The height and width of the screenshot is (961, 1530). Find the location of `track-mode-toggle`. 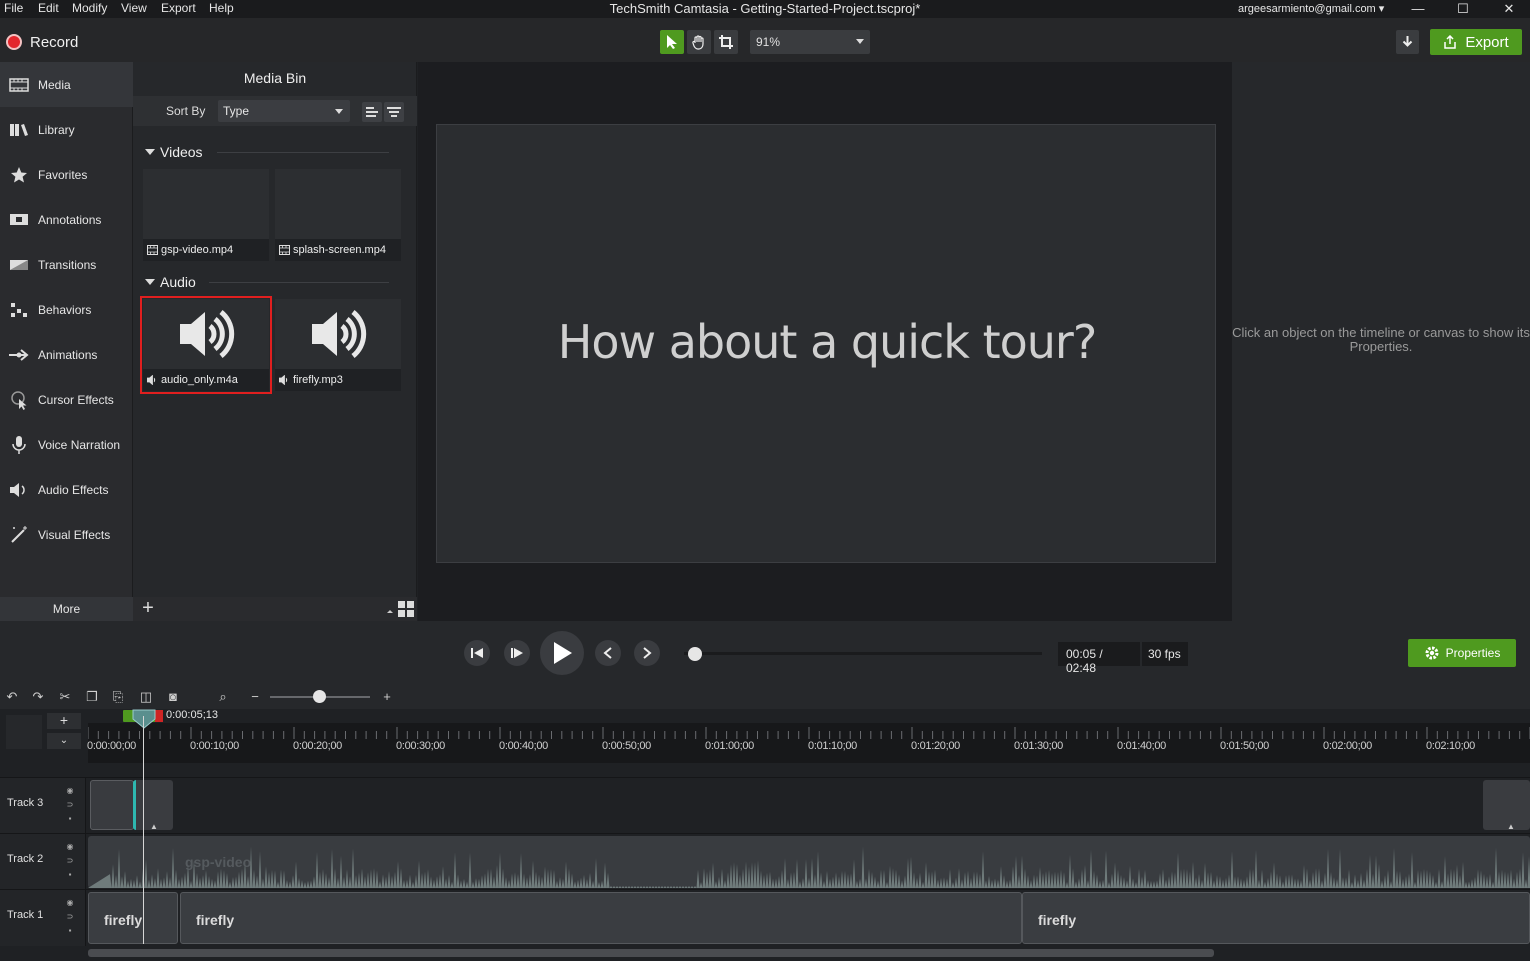

track-mode-toggle is located at coordinates (24, 732).